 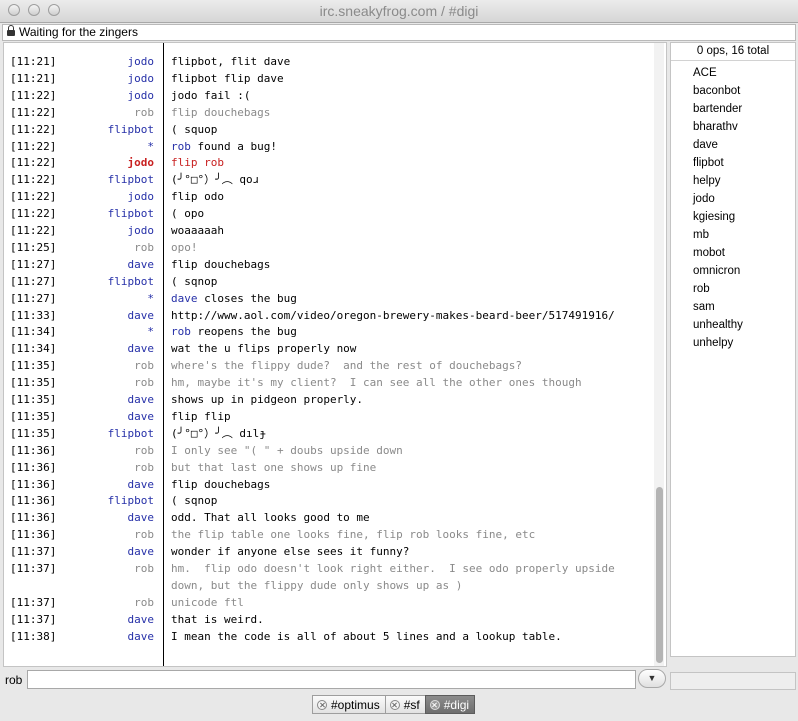 I want to click on chat-scrollbar-thumb, so click(x=659, y=575).